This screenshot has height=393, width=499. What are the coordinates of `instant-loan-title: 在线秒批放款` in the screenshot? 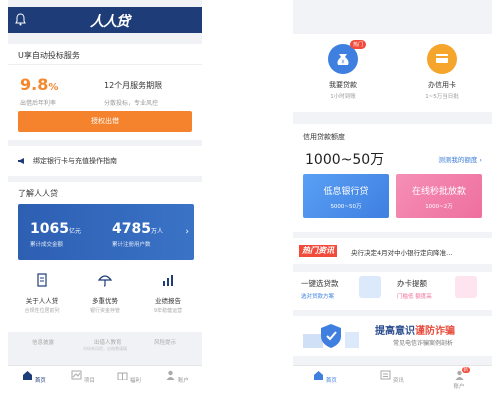 It's located at (438, 192).